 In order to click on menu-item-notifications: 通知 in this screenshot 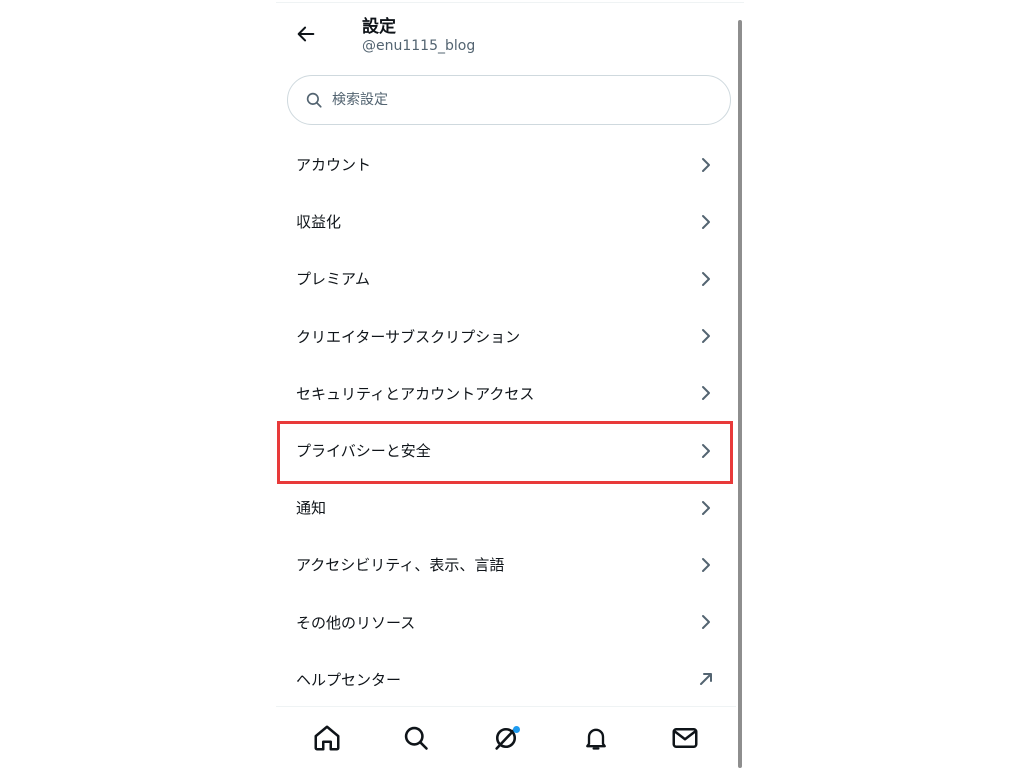, I will do `click(506, 507)`.